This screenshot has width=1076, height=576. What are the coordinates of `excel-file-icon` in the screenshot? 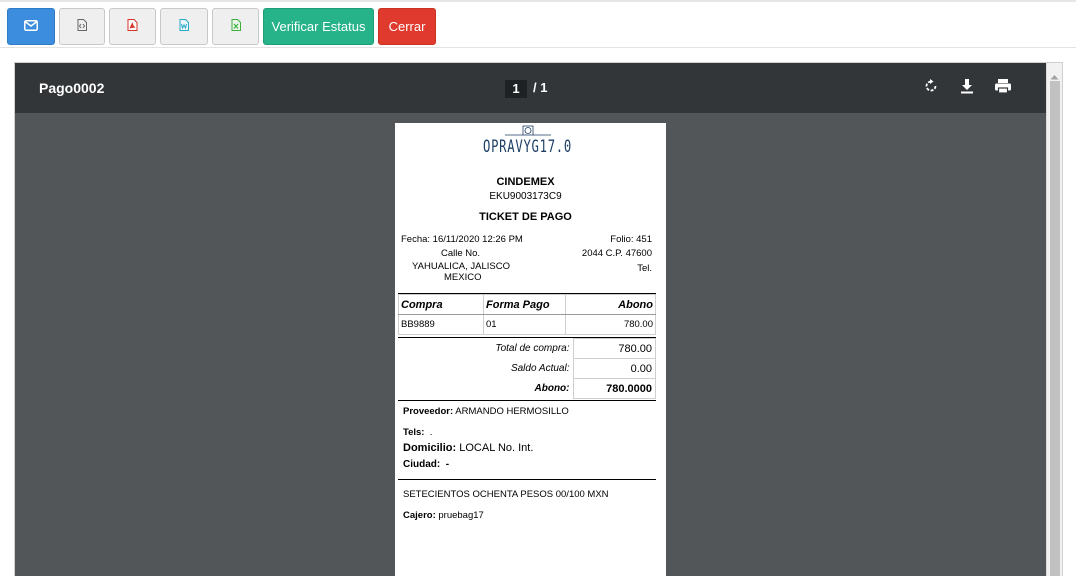 It's located at (236, 26).